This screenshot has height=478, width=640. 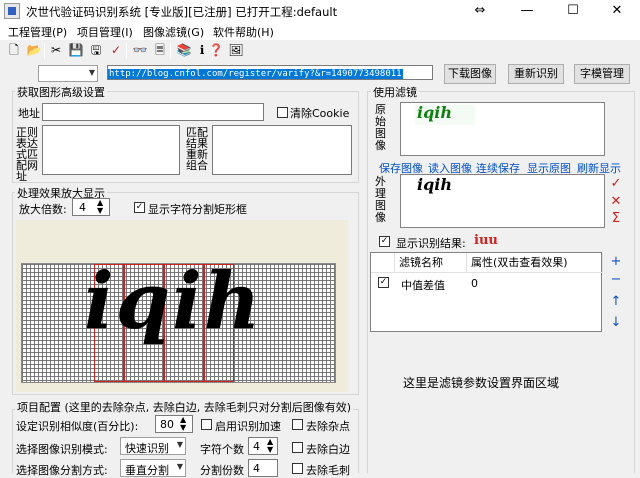 What do you see at coordinates (423, 285) in the screenshot?
I see `filter-name-cell: 中值差值` at bounding box center [423, 285].